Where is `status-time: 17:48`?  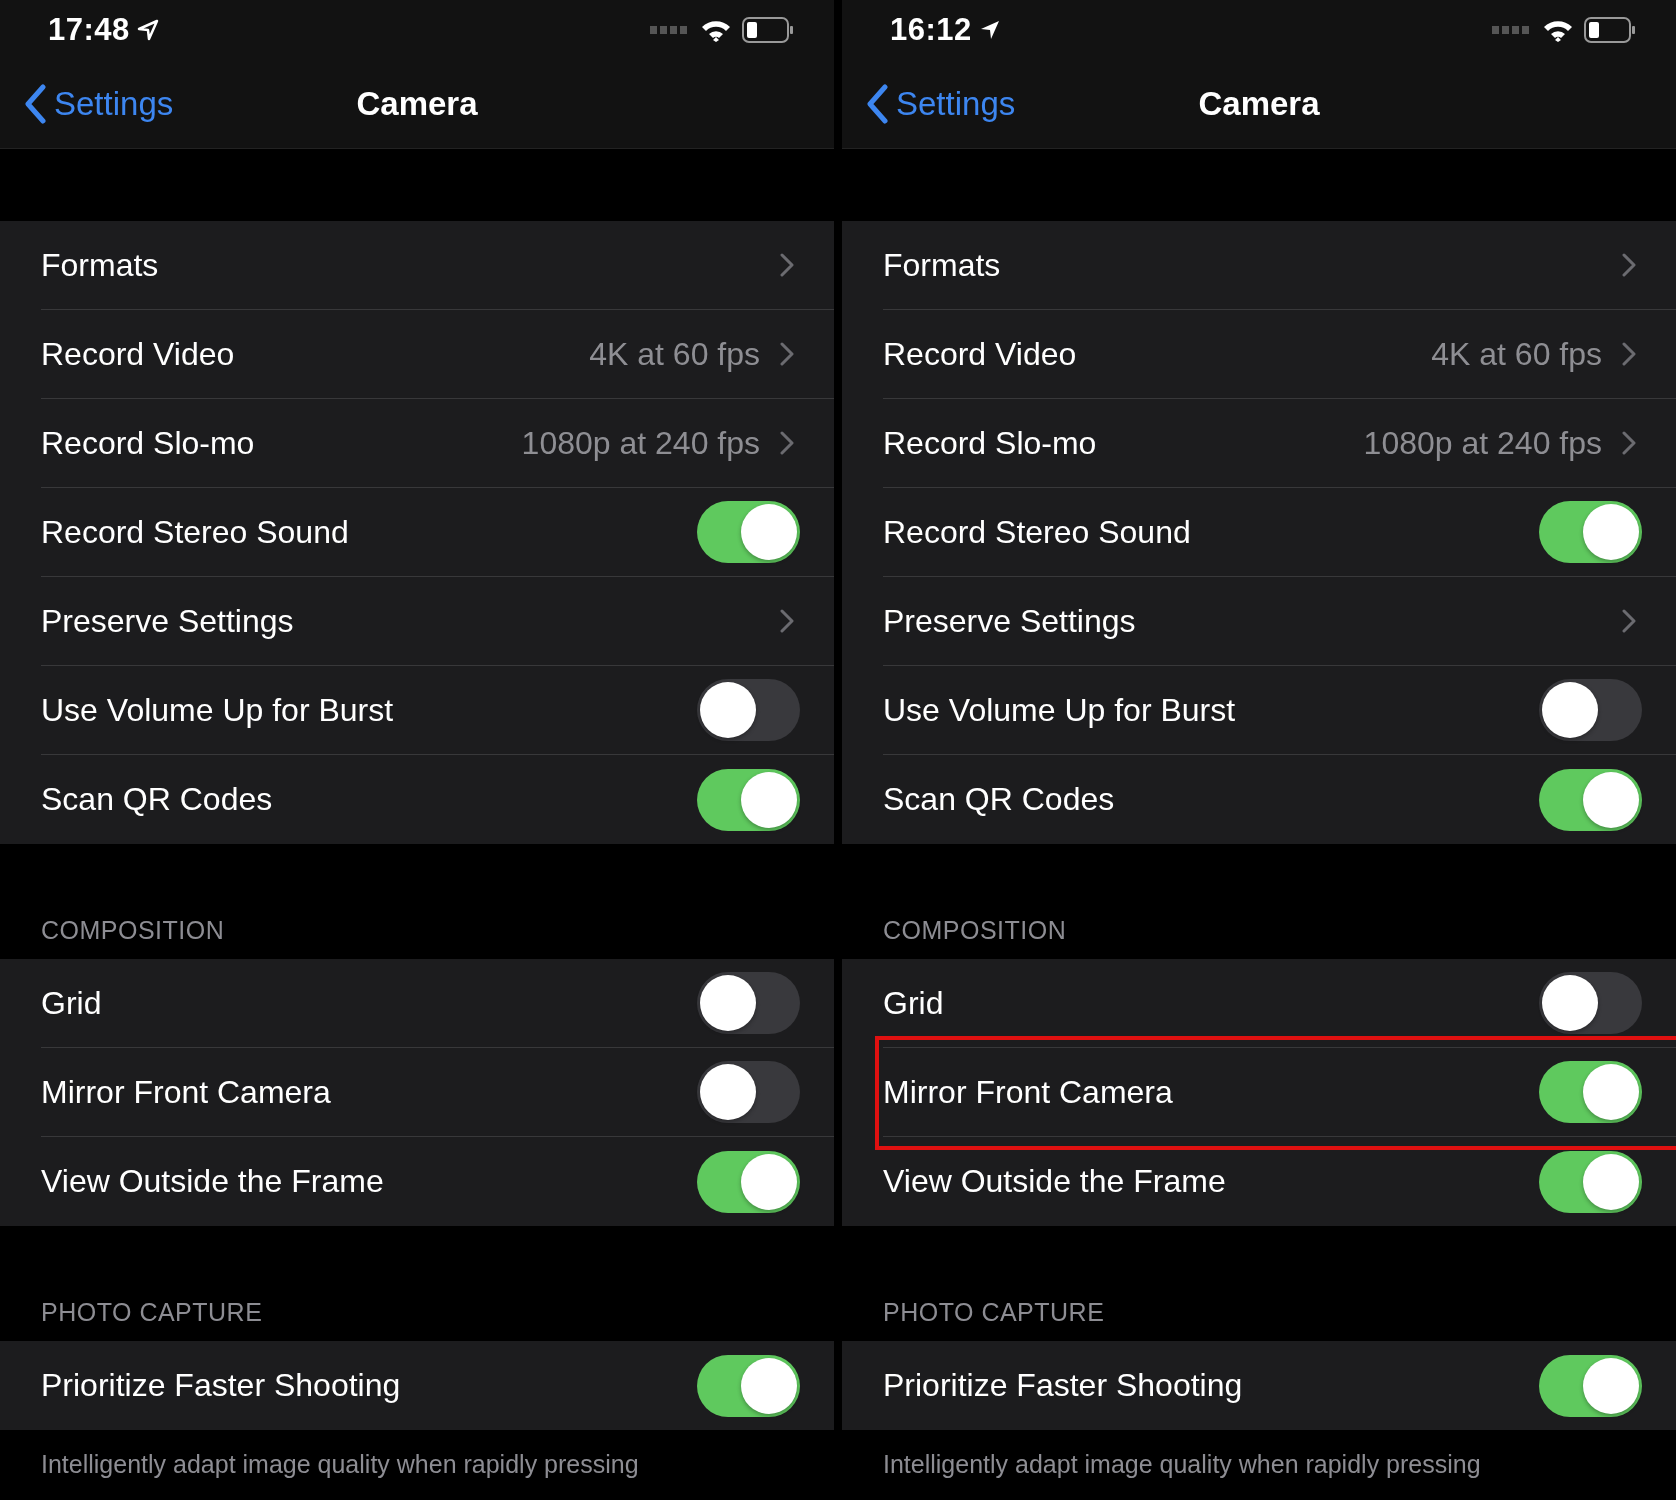
status-time: 17:48 is located at coordinates (89, 30).